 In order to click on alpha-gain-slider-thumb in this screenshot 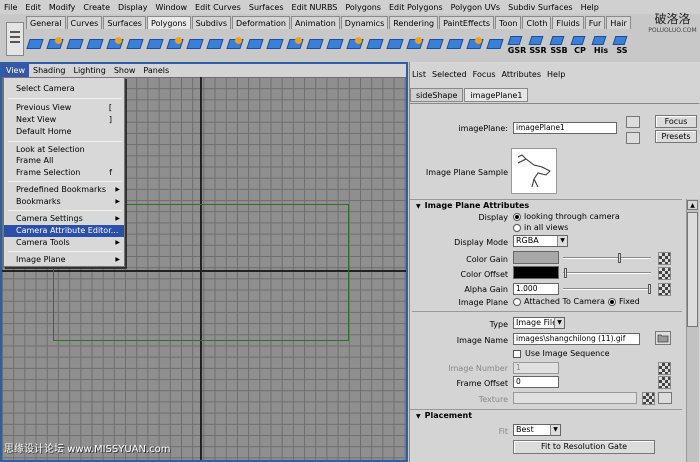, I will do `click(649, 289)`.